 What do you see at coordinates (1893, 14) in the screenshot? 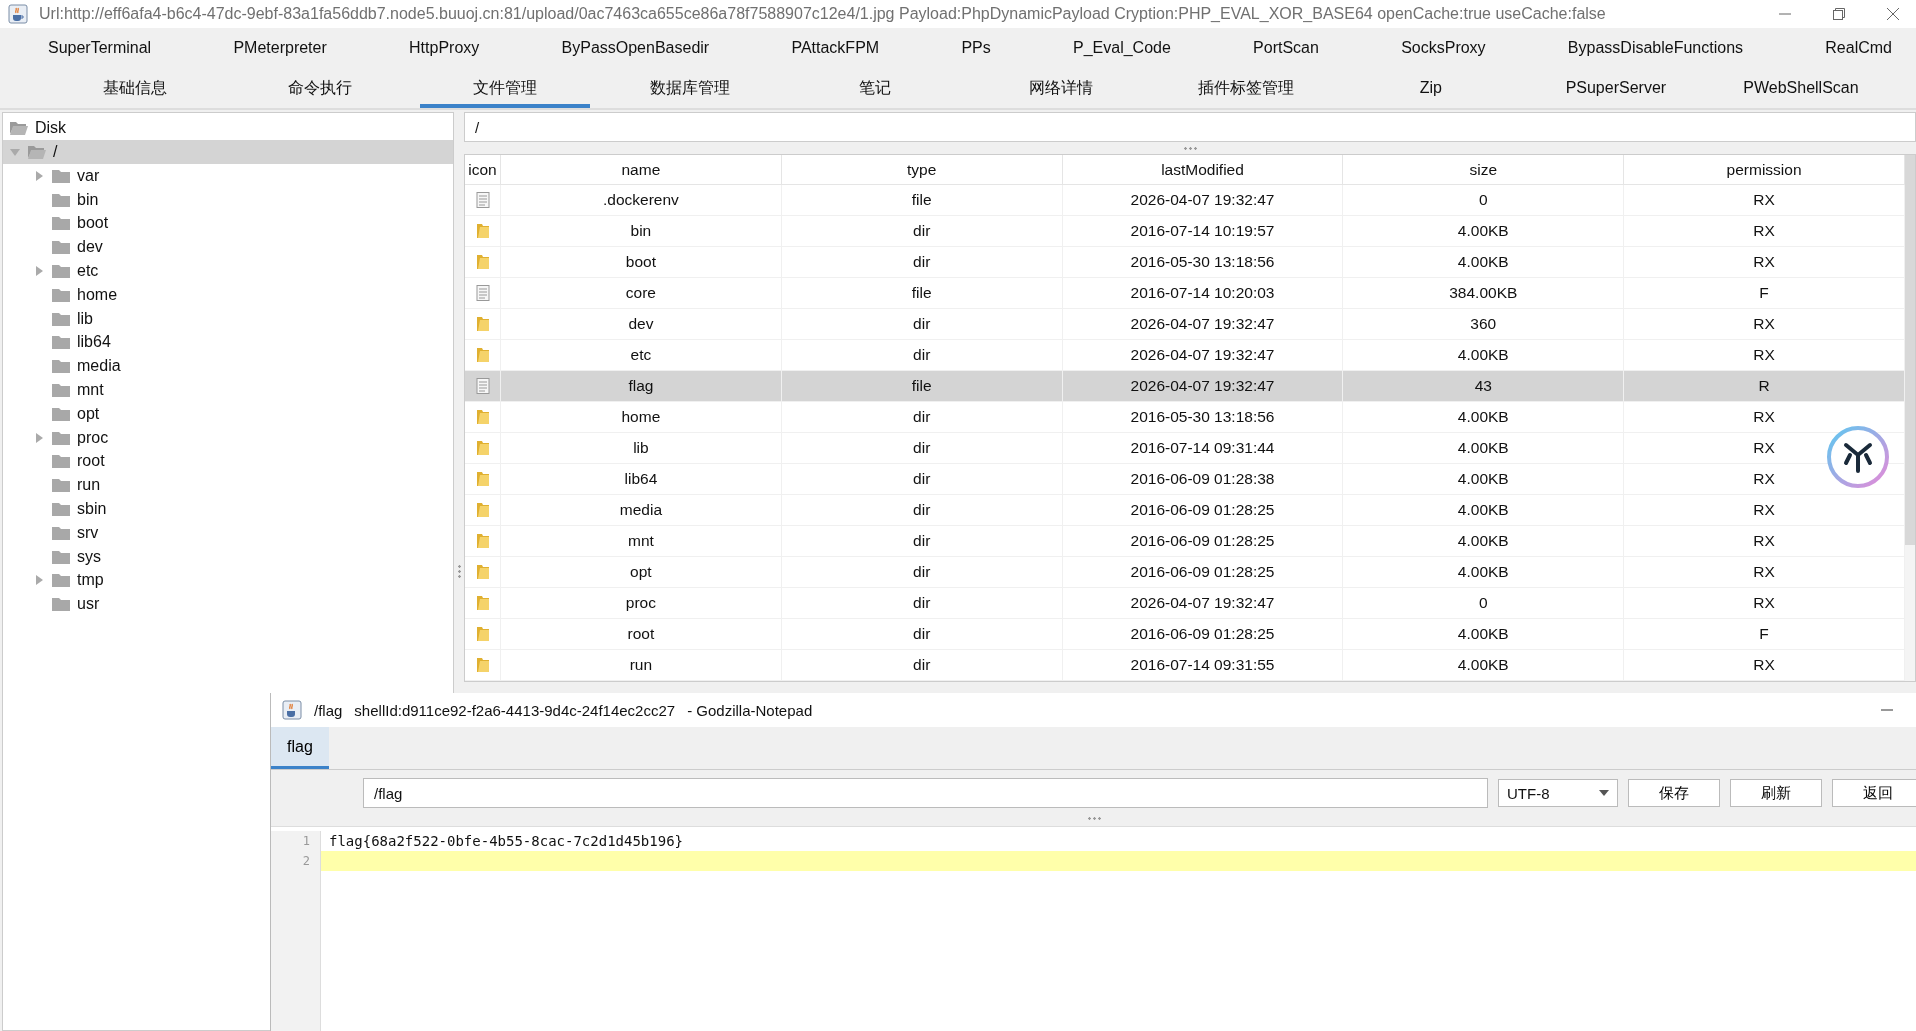
I see `close-icon` at bounding box center [1893, 14].